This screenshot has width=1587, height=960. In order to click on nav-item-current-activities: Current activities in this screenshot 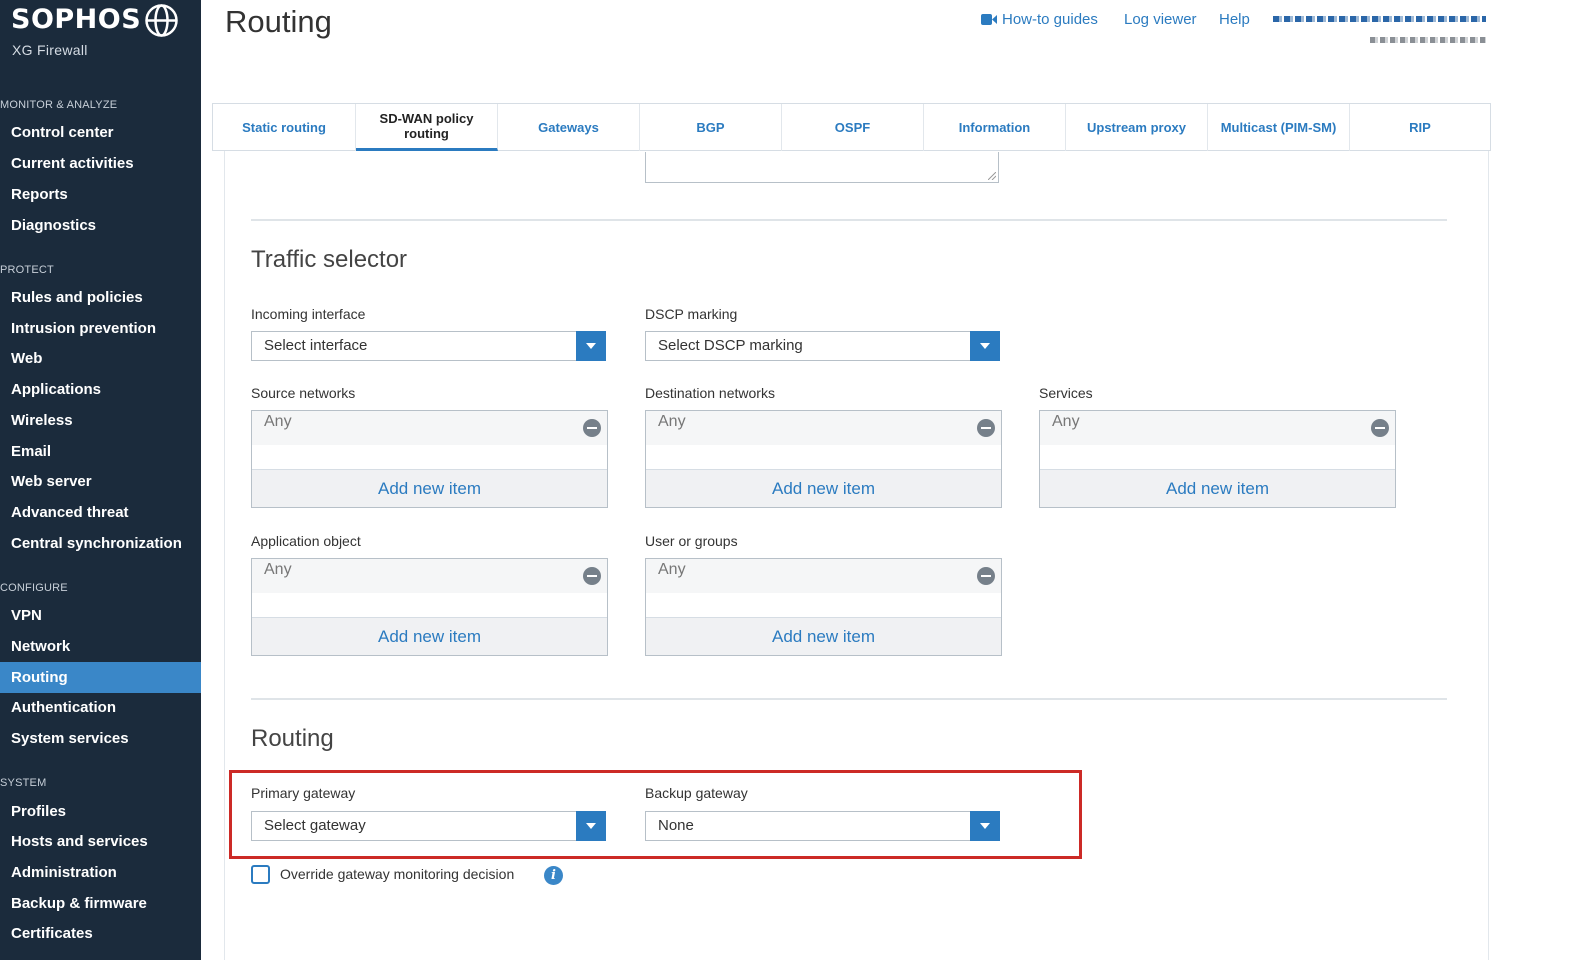, I will do `click(100, 163)`.